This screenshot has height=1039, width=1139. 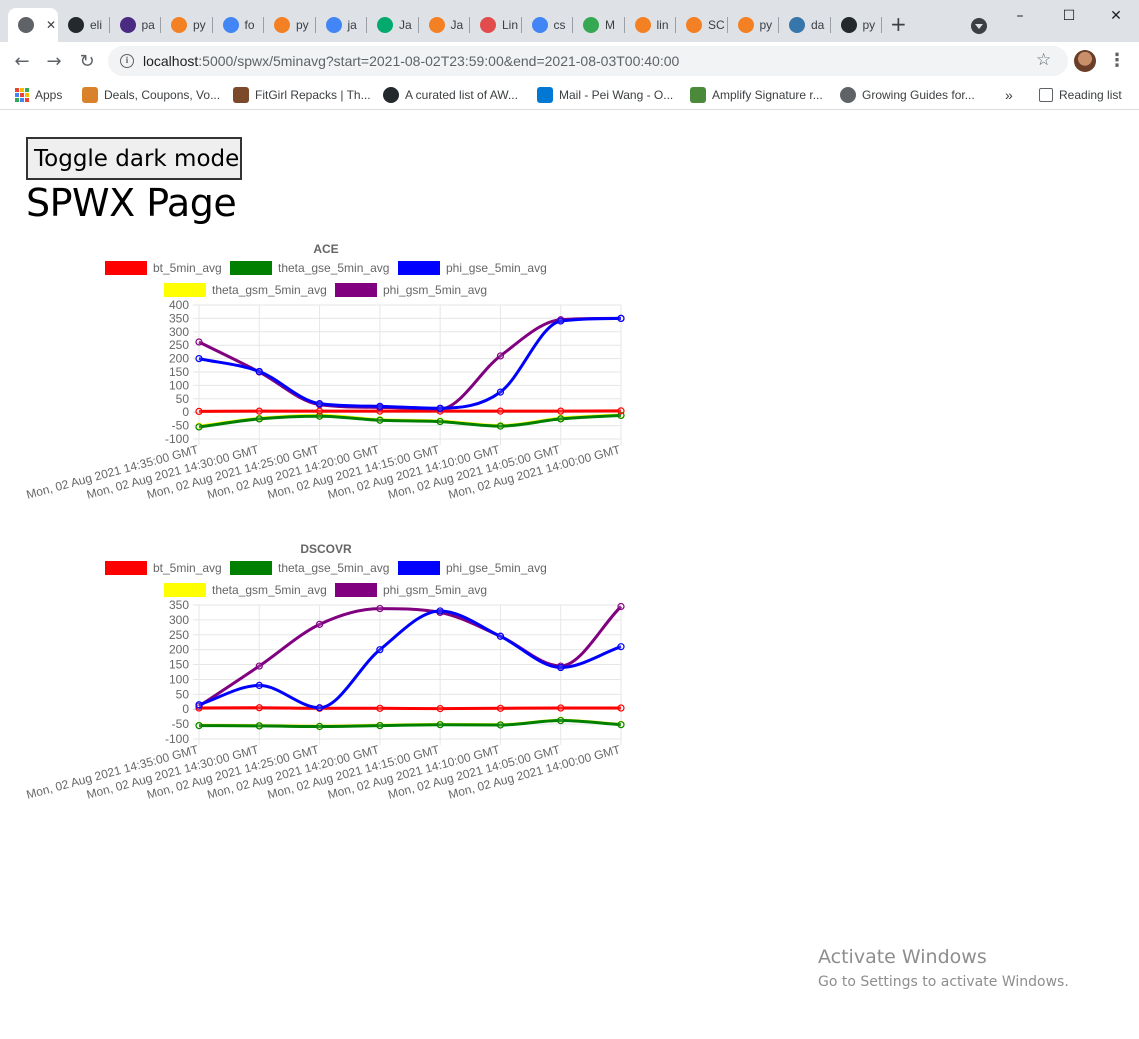 I want to click on forward-arrow-icon: →, so click(x=54, y=62).